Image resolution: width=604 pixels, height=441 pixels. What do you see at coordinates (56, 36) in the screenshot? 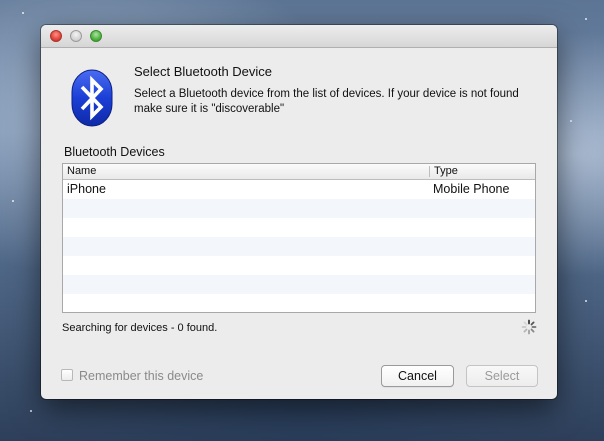
I see `close-window-button` at bounding box center [56, 36].